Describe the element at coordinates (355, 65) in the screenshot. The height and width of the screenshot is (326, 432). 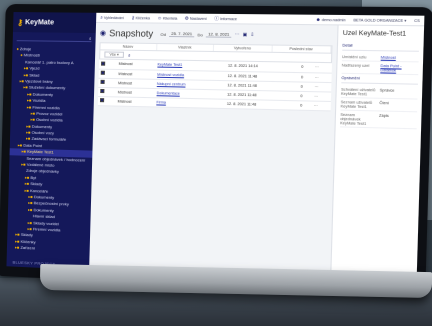
I see `detail-key: Nadřazený uzel` at that location.